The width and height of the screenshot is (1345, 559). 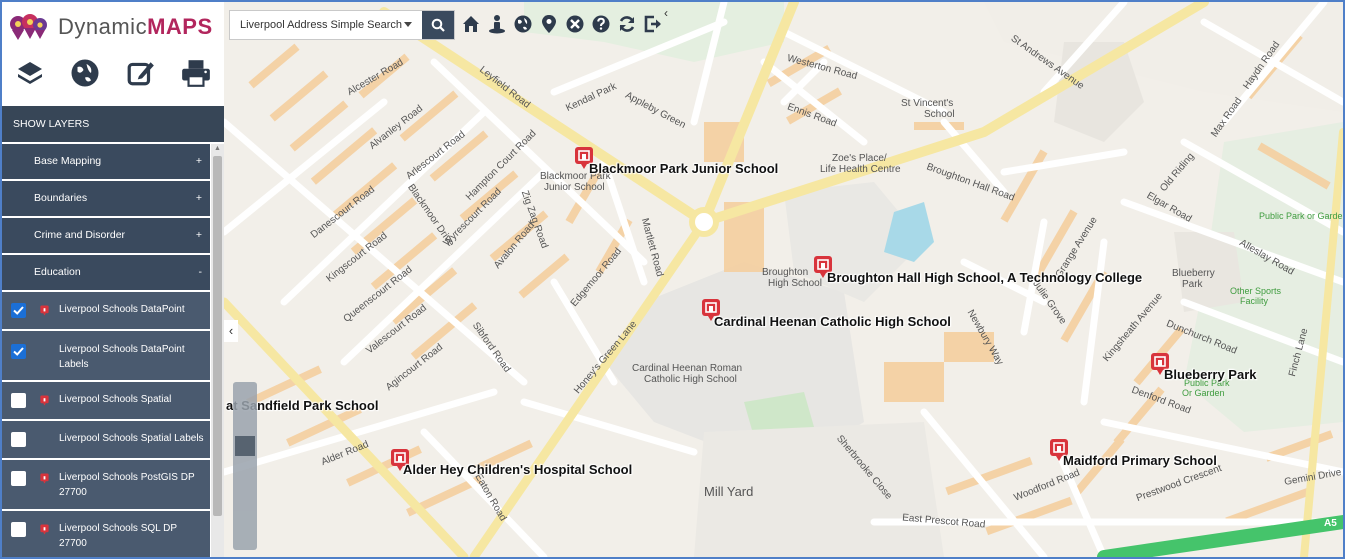 What do you see at coordinates (1301, 216) in the screenshot?
I see `map-green-label: Public Park or Garde` at bounding box center [1301, 216].